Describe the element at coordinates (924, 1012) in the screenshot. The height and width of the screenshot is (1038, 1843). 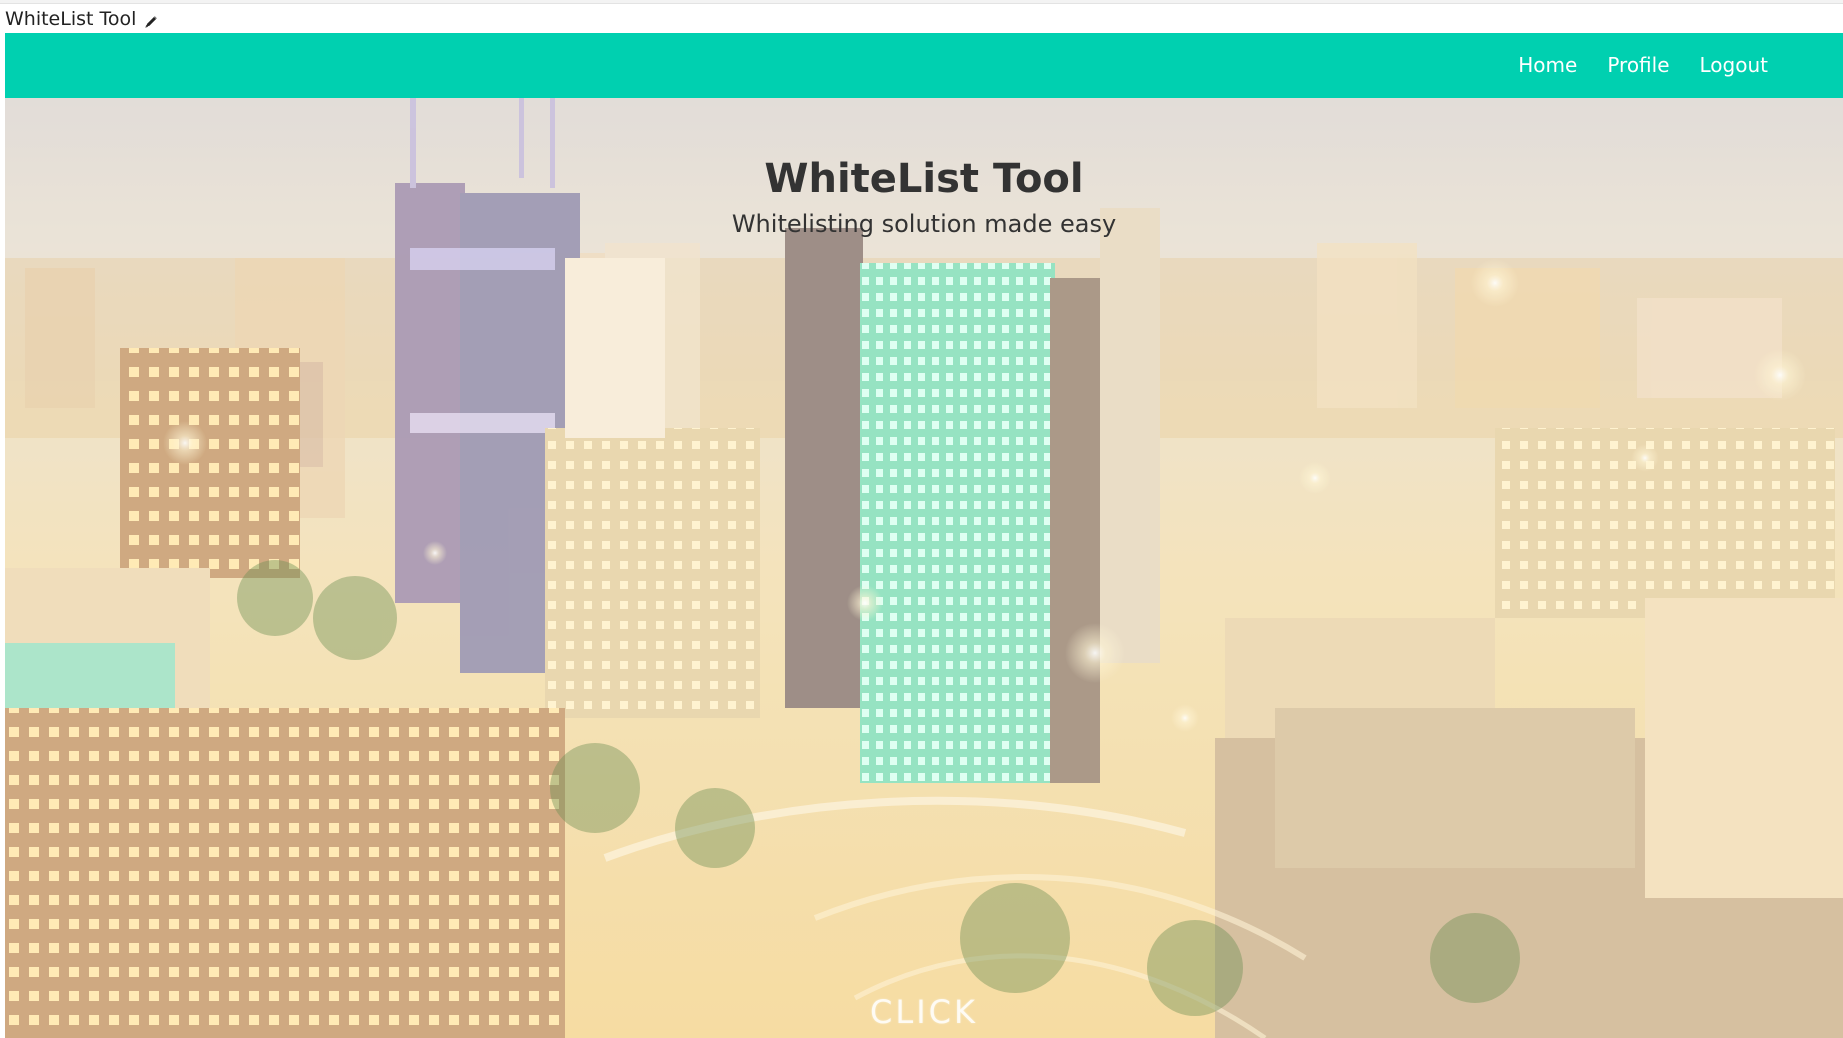
I see `click-button: CLICK` at that location.